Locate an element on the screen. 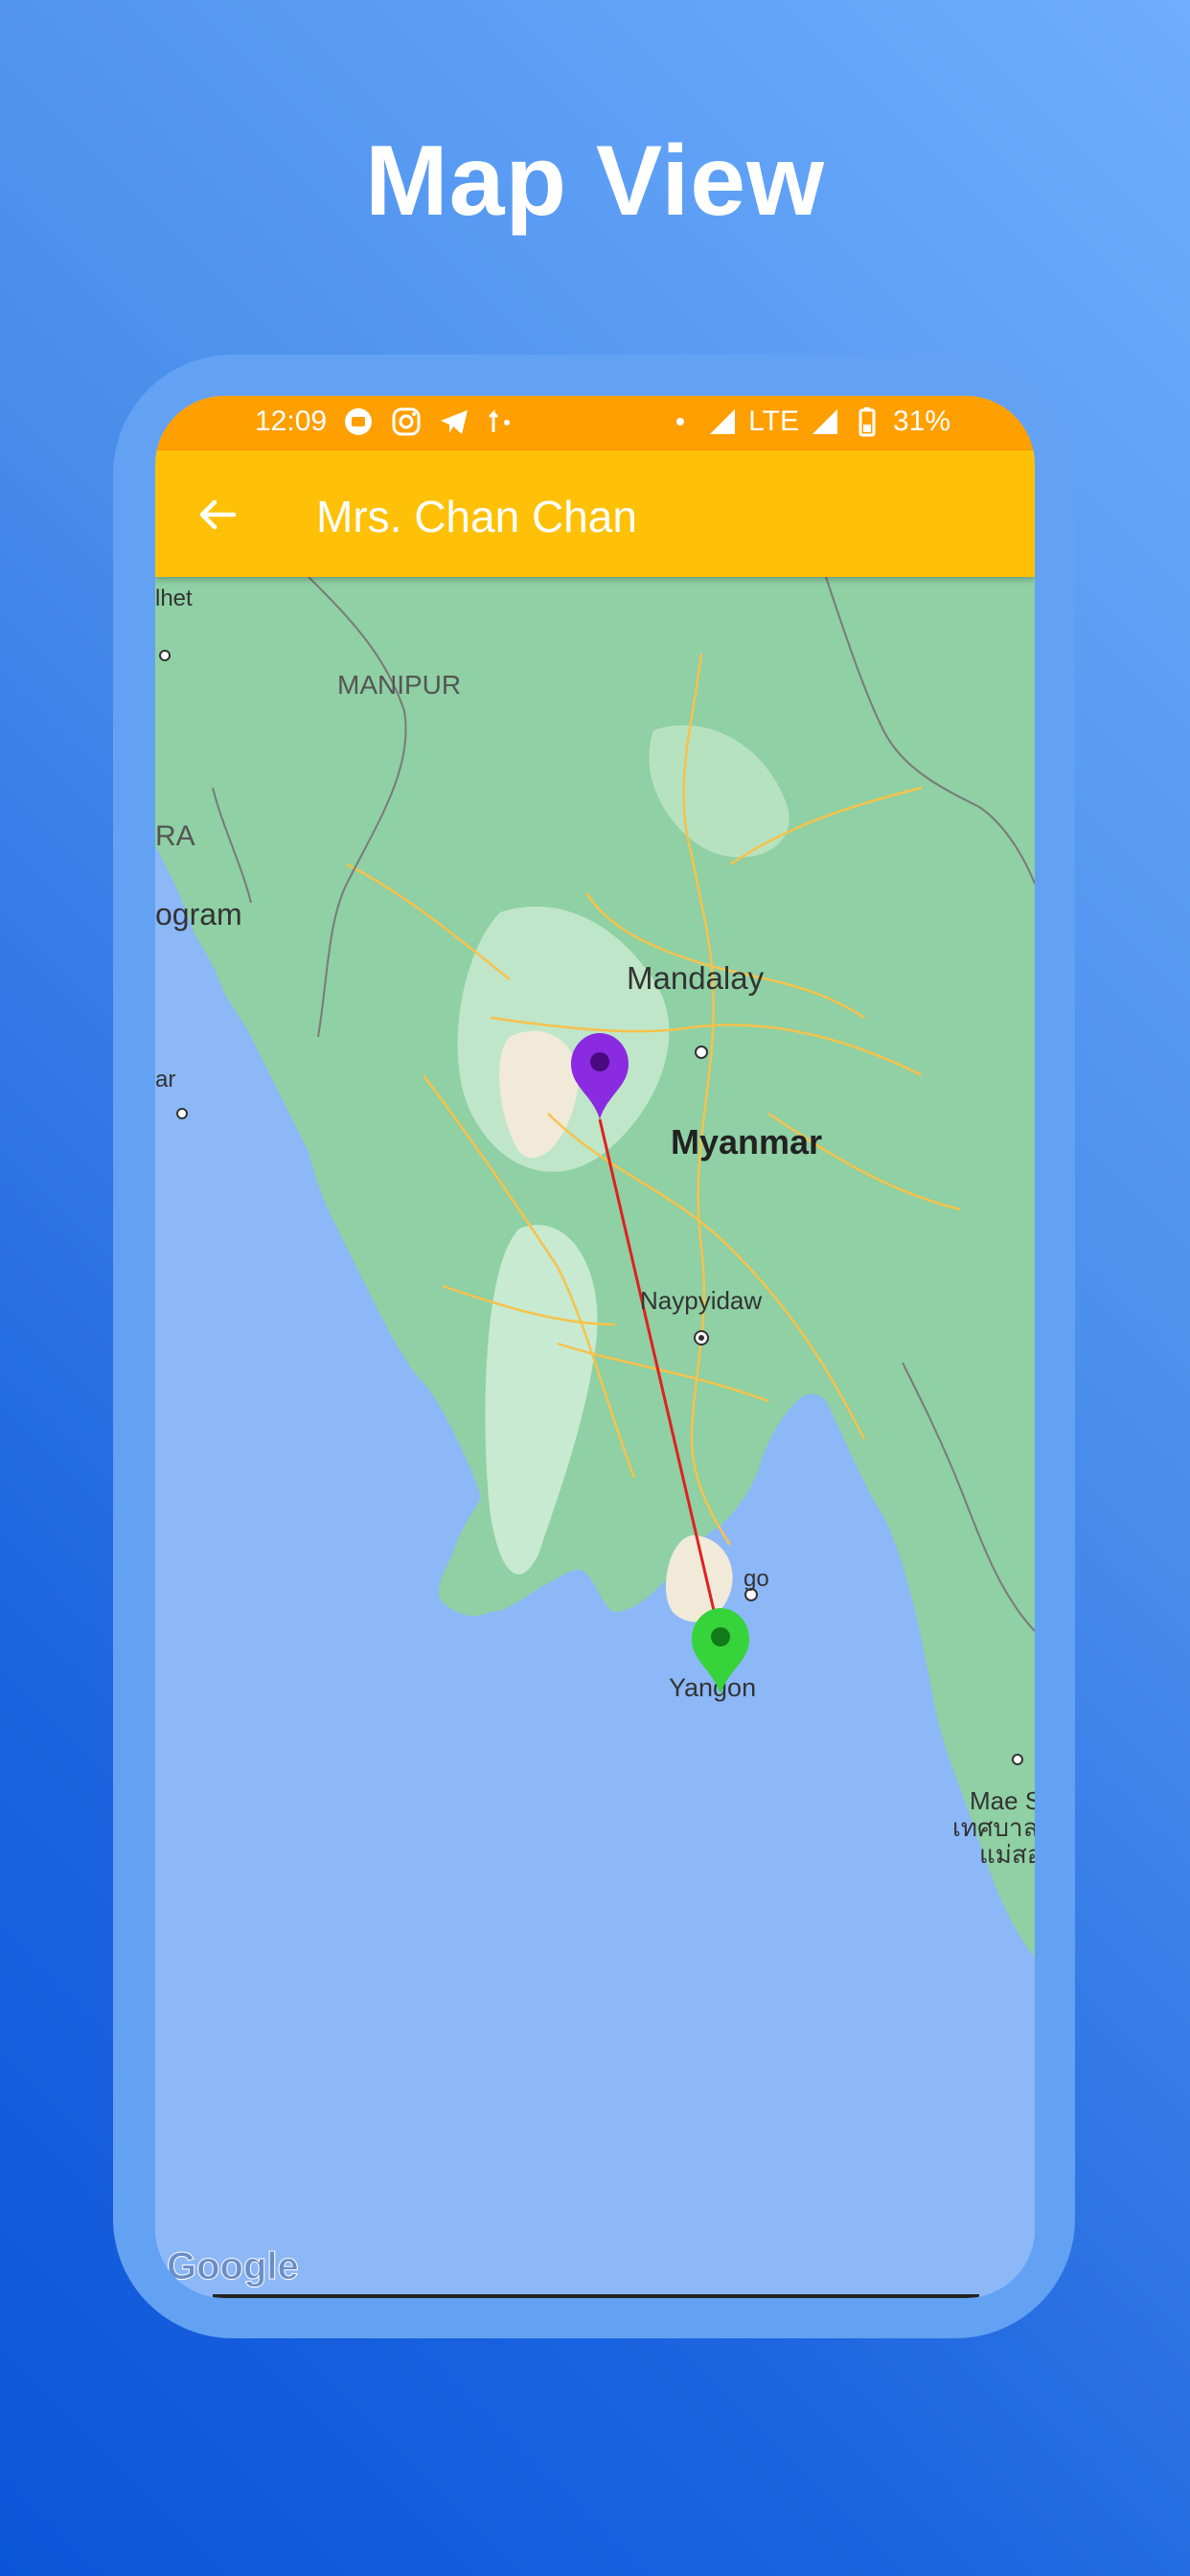 The height and width of the screenshot is (2576, 1190). signal-icon is located at coordinates (723, 421).